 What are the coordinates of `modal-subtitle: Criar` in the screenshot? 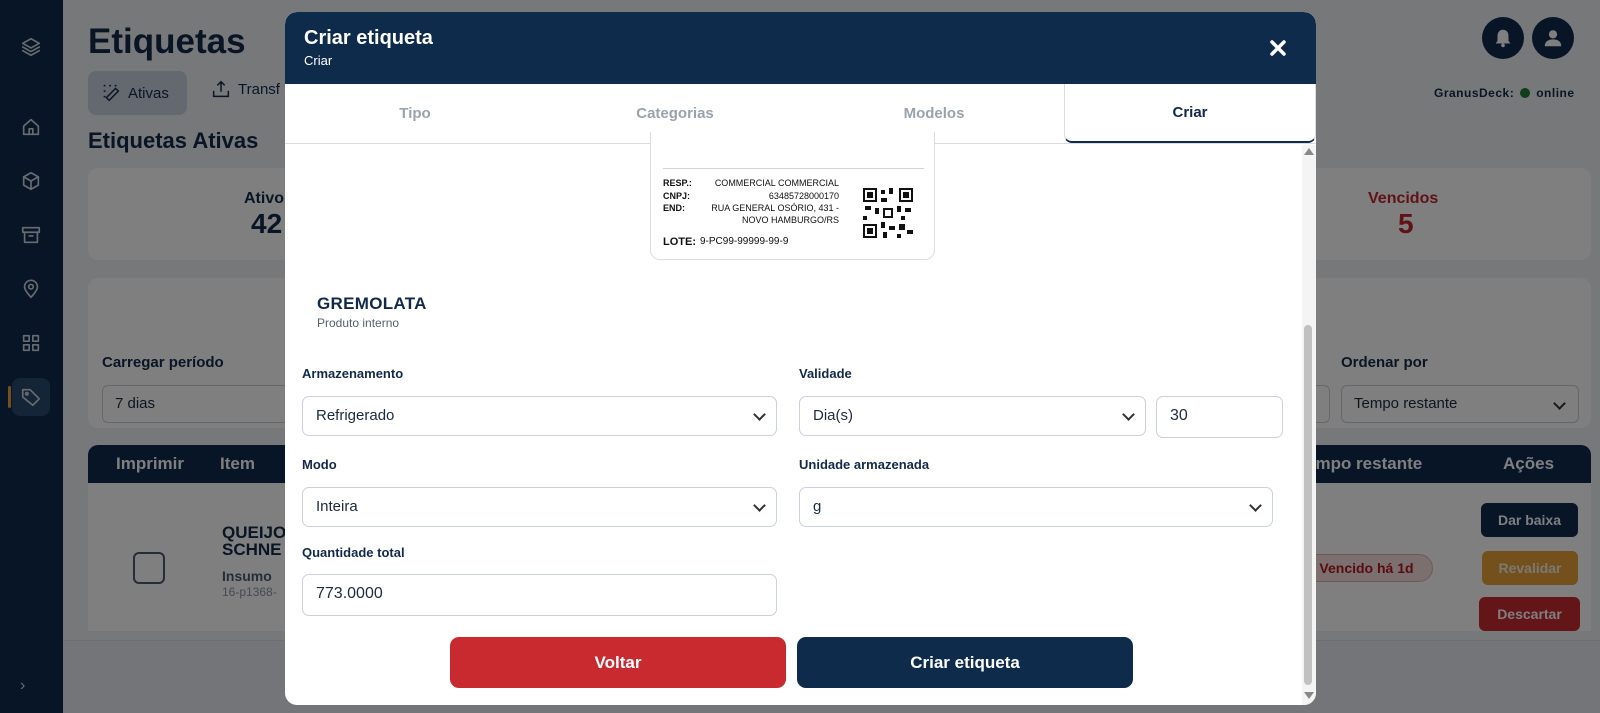 It's located at (318, 60).